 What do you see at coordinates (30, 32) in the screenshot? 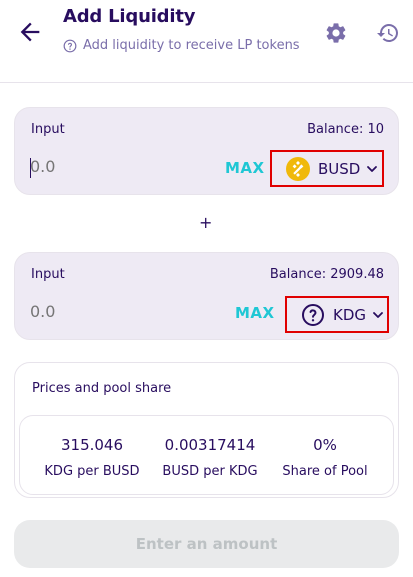
I see `arrow-left-icon` at bounding box center [30, 32].